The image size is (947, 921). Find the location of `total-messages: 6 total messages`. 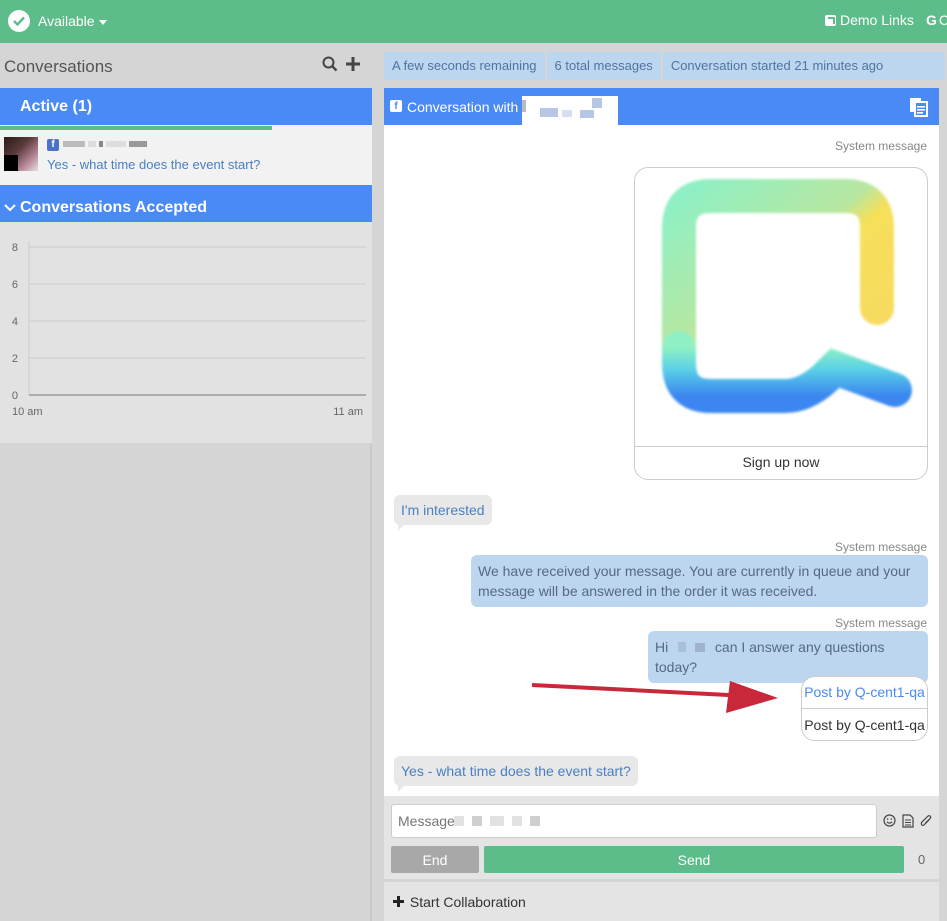

total-messages: 6 total messages is located at coordinates (603, 66).